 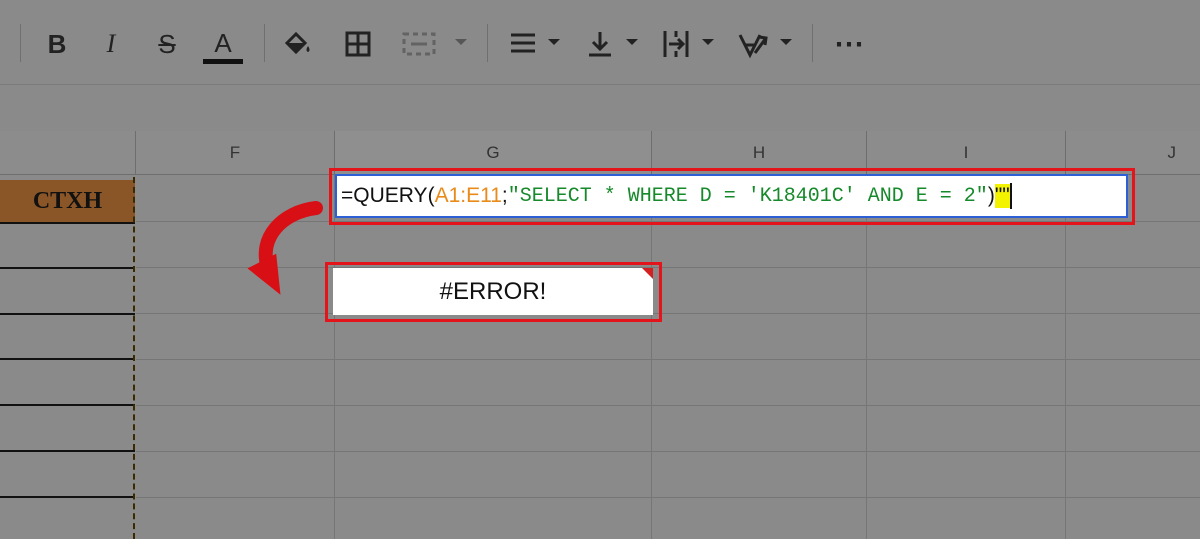 I want to click on borders-button, so click(x=358, y=44).